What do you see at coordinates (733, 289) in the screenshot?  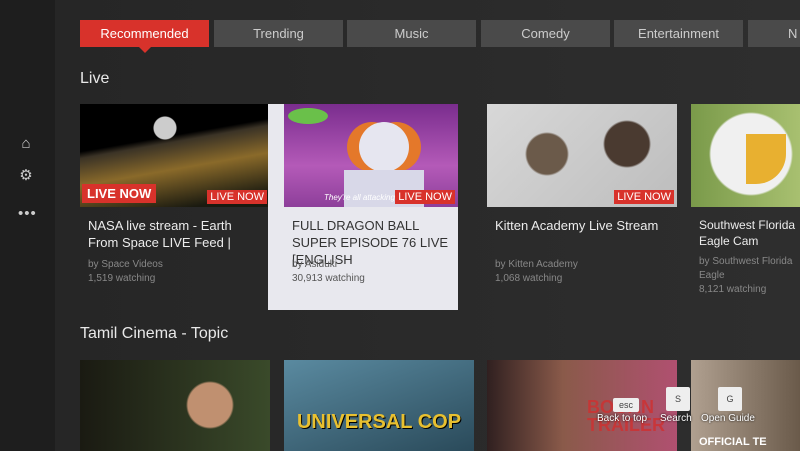 I see `video-meta: 8,121 watching` at bounding box center [733, 289].